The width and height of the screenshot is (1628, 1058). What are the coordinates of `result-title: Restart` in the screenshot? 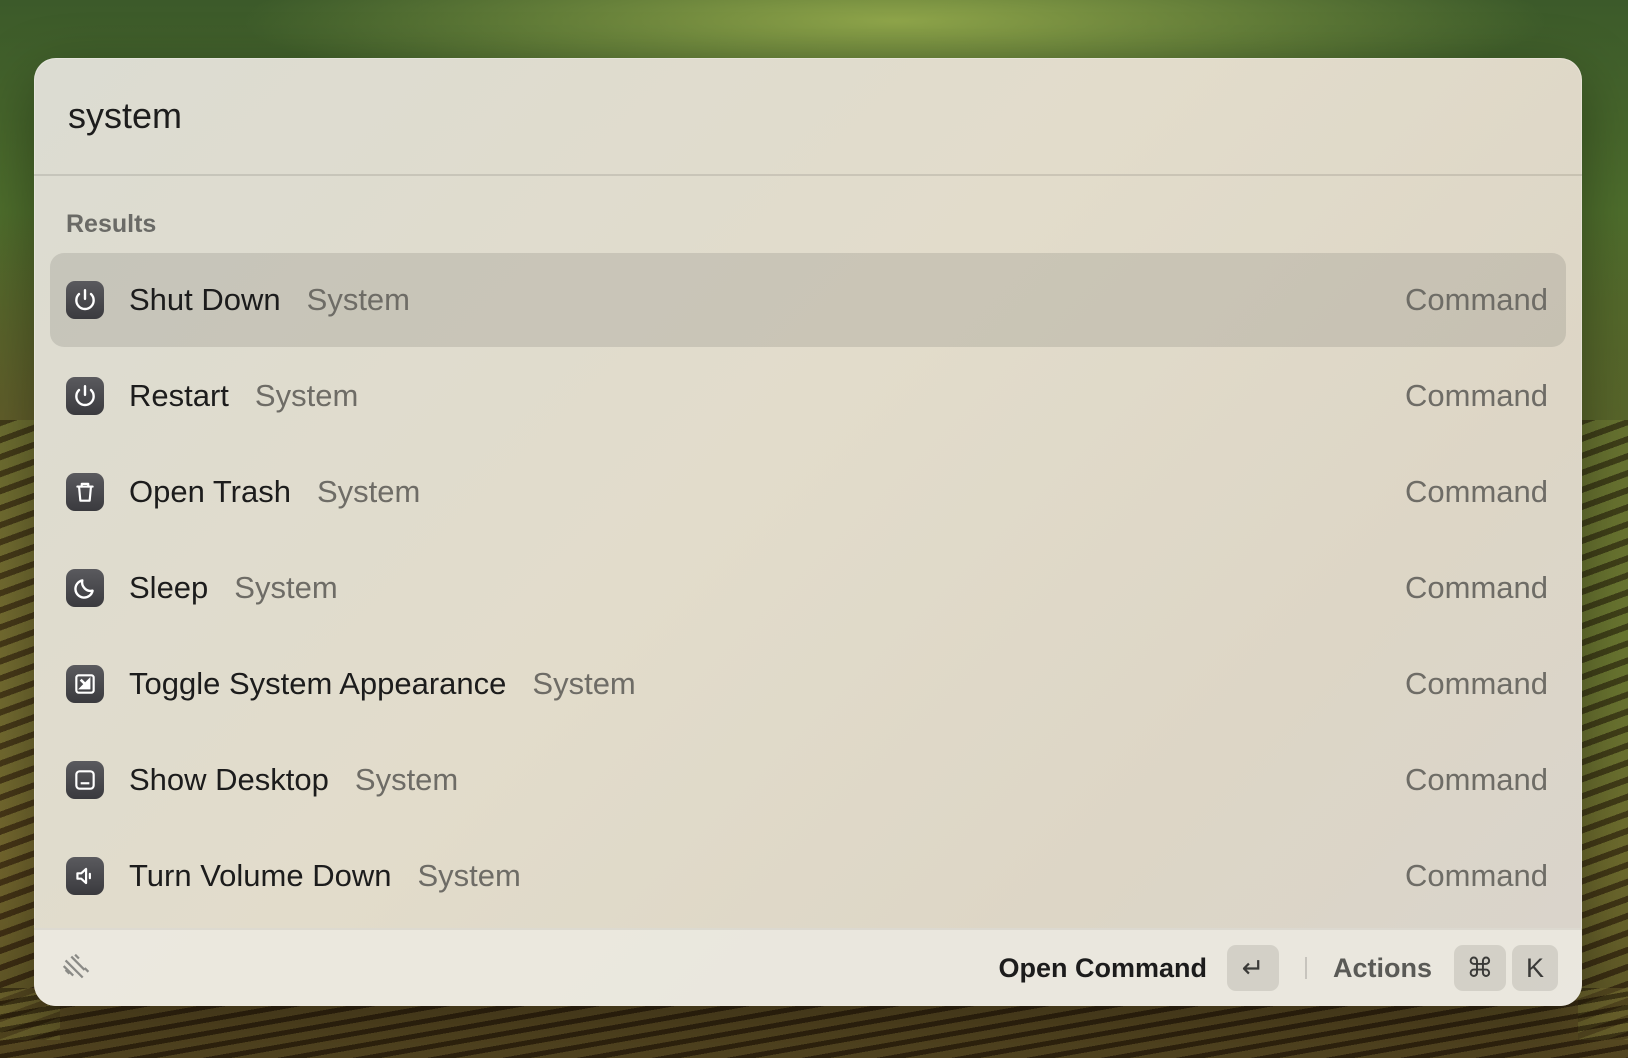 It's located at (179, 395).